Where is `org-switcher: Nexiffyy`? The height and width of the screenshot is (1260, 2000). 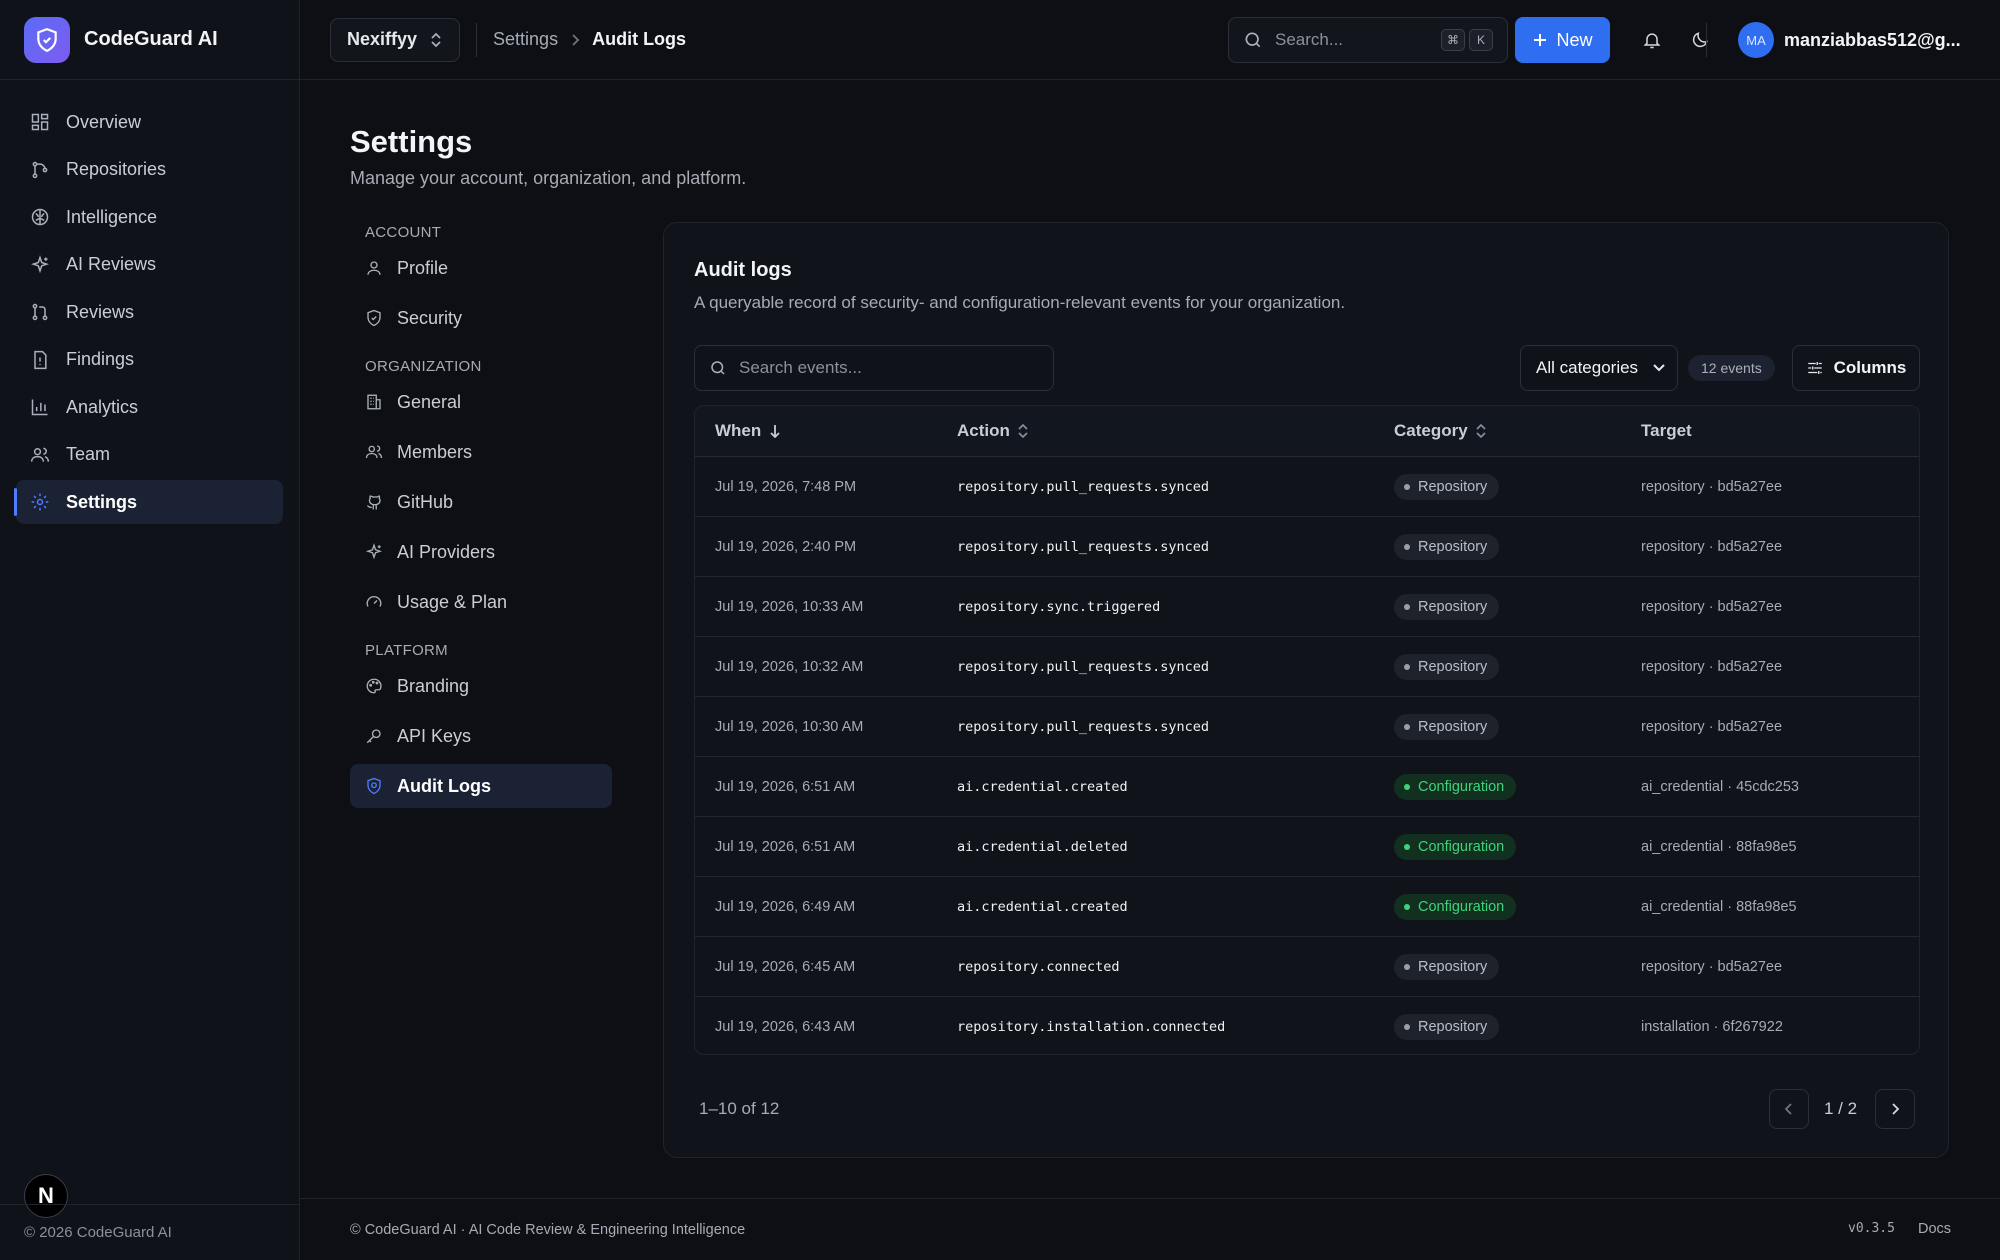 org-switcher: Nexiffyy is located at coordinates (395, 39).